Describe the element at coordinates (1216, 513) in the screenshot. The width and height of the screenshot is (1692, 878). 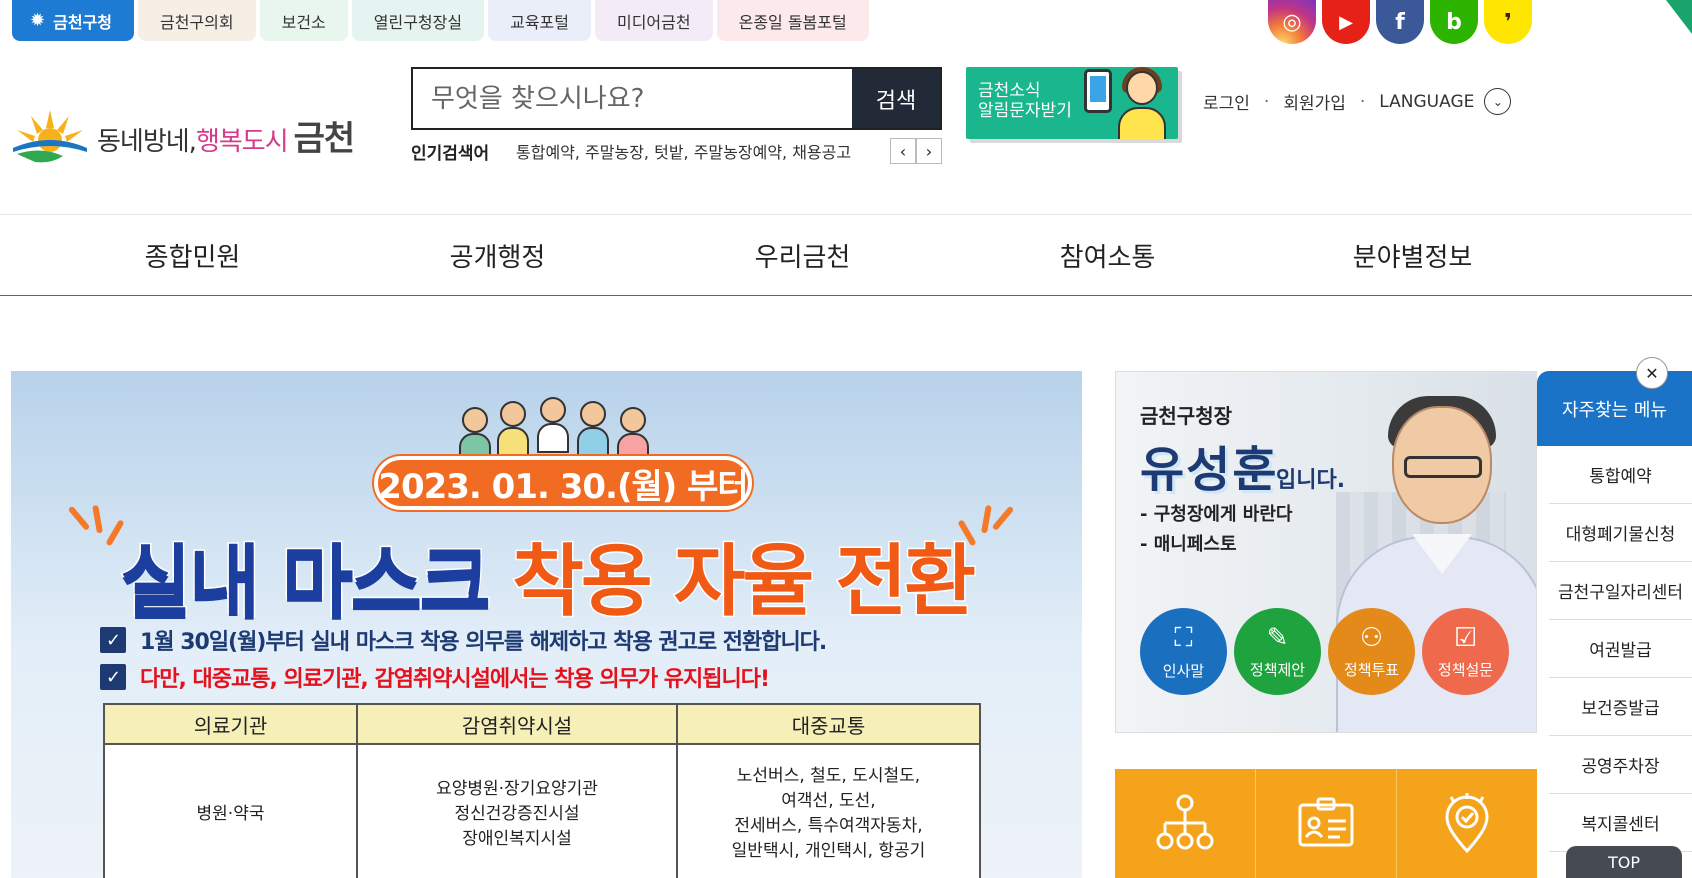
I see `mayor-link-request: - 구청장에게 바란다` at that location.